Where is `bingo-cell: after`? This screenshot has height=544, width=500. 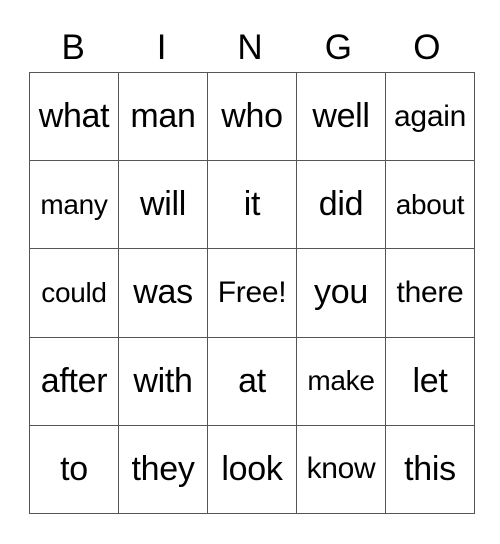
bingo-cell: after is located at coordinates (74, 381).